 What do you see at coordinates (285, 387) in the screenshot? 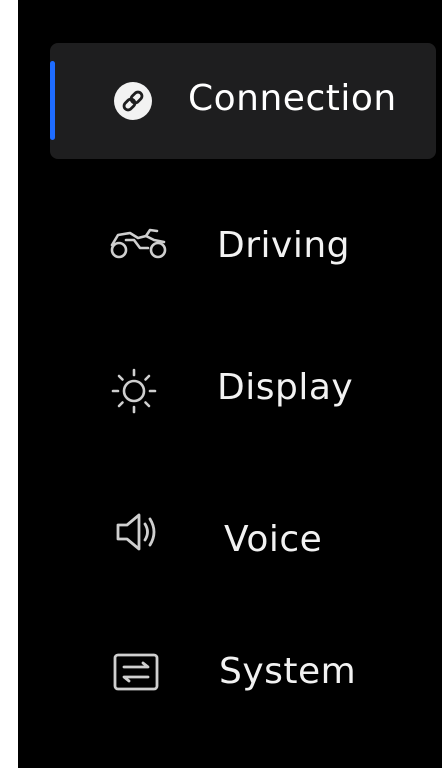
I see `menu-item-label: Display` at bounding box center [285, 387].